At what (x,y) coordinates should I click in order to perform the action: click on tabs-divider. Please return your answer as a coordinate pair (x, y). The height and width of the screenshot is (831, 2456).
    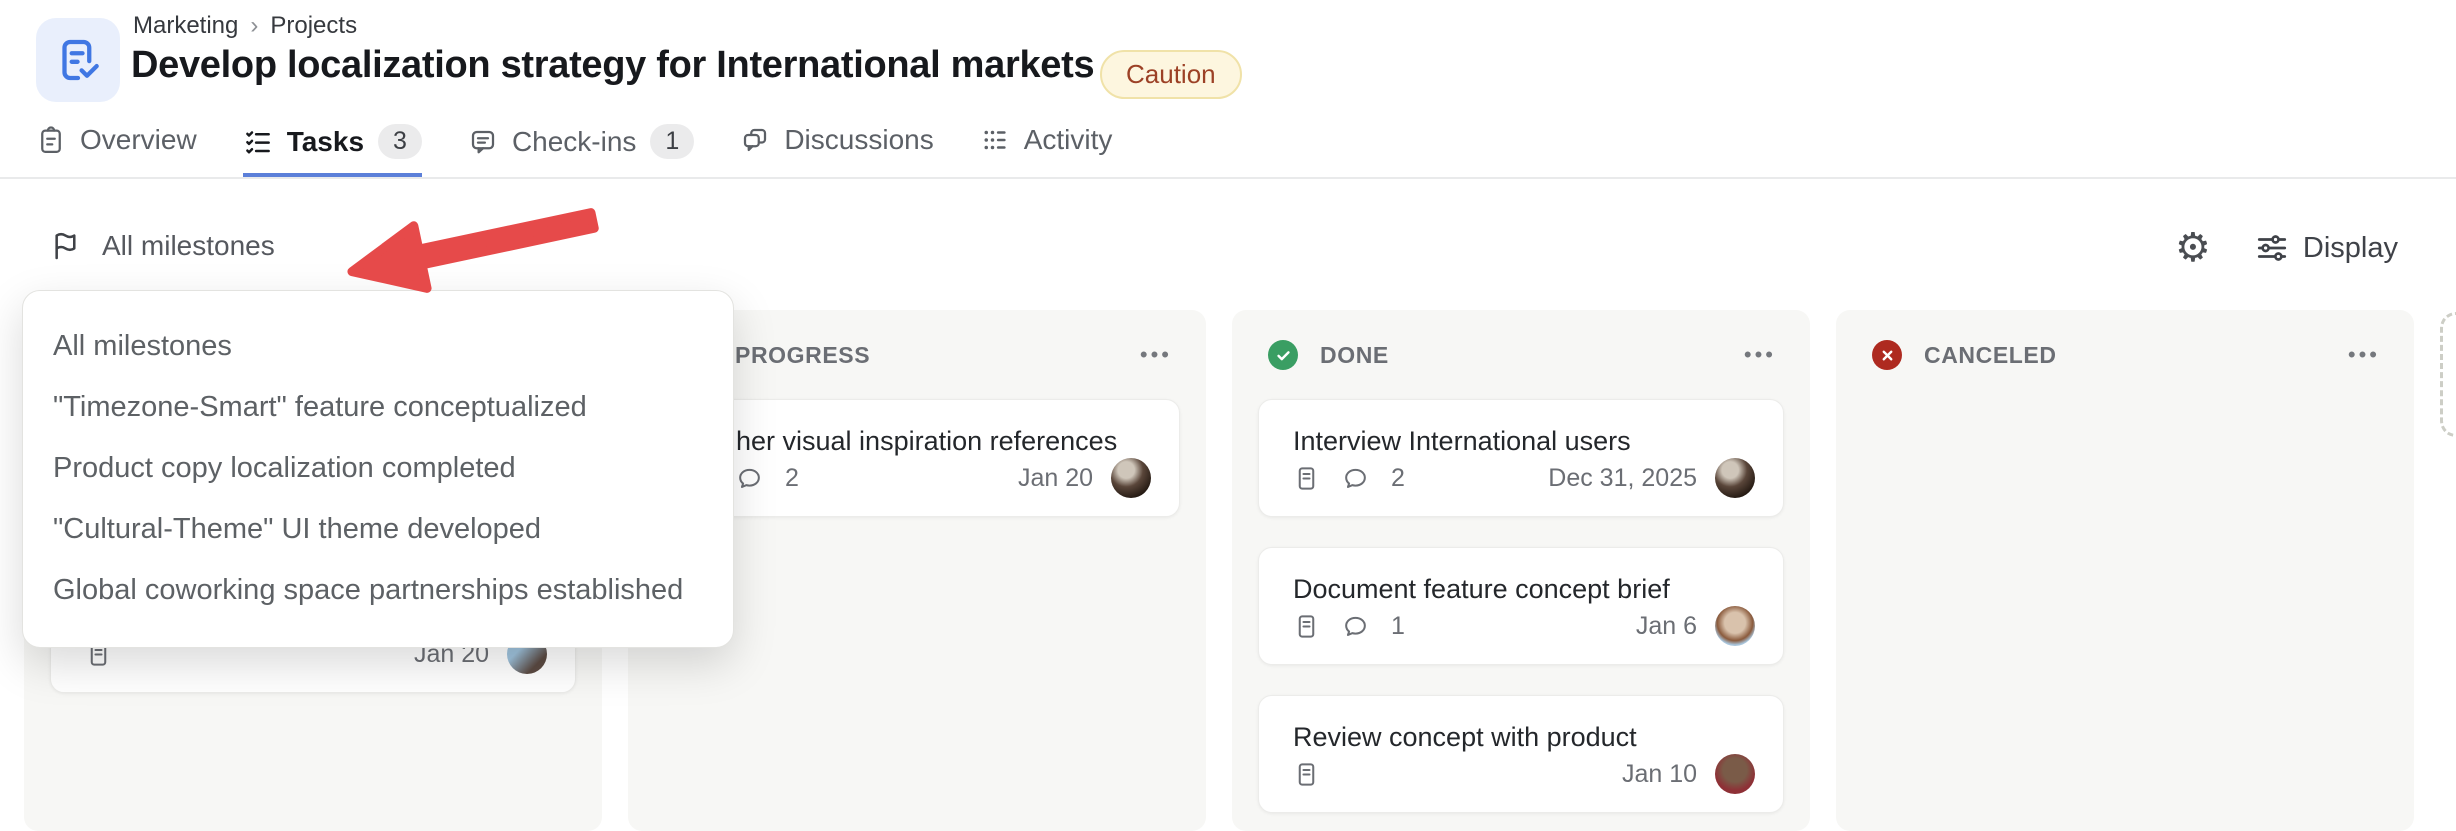
    Looking at the image, I should click on (1228, 178).